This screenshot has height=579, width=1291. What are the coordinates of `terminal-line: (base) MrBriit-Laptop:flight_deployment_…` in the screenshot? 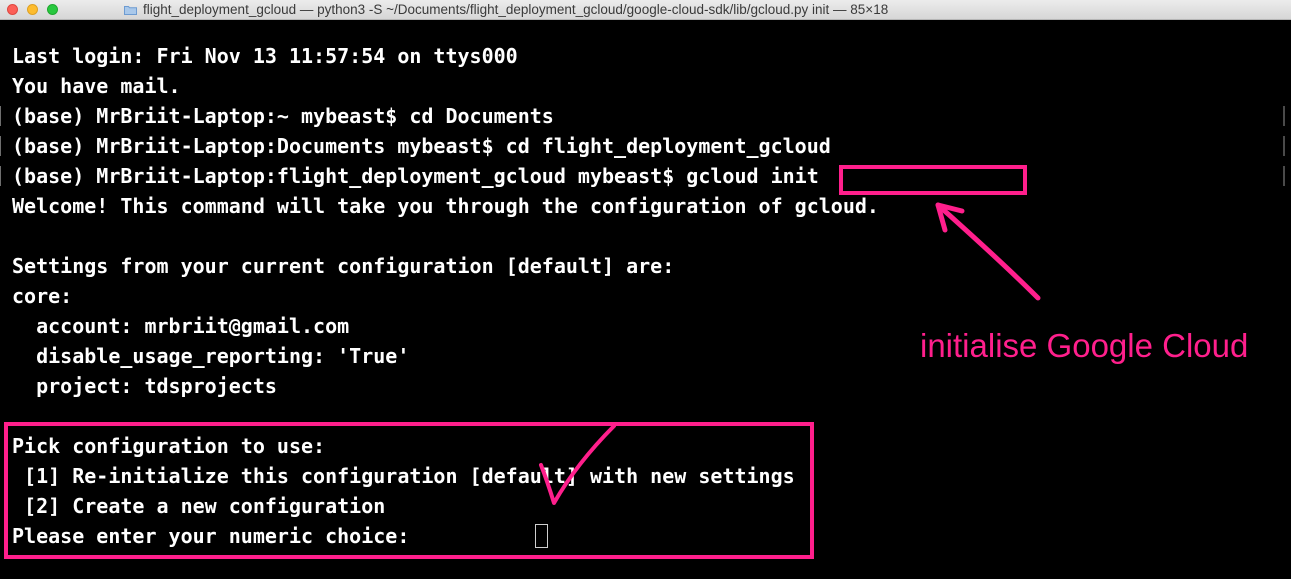 It's located at (415, 176).